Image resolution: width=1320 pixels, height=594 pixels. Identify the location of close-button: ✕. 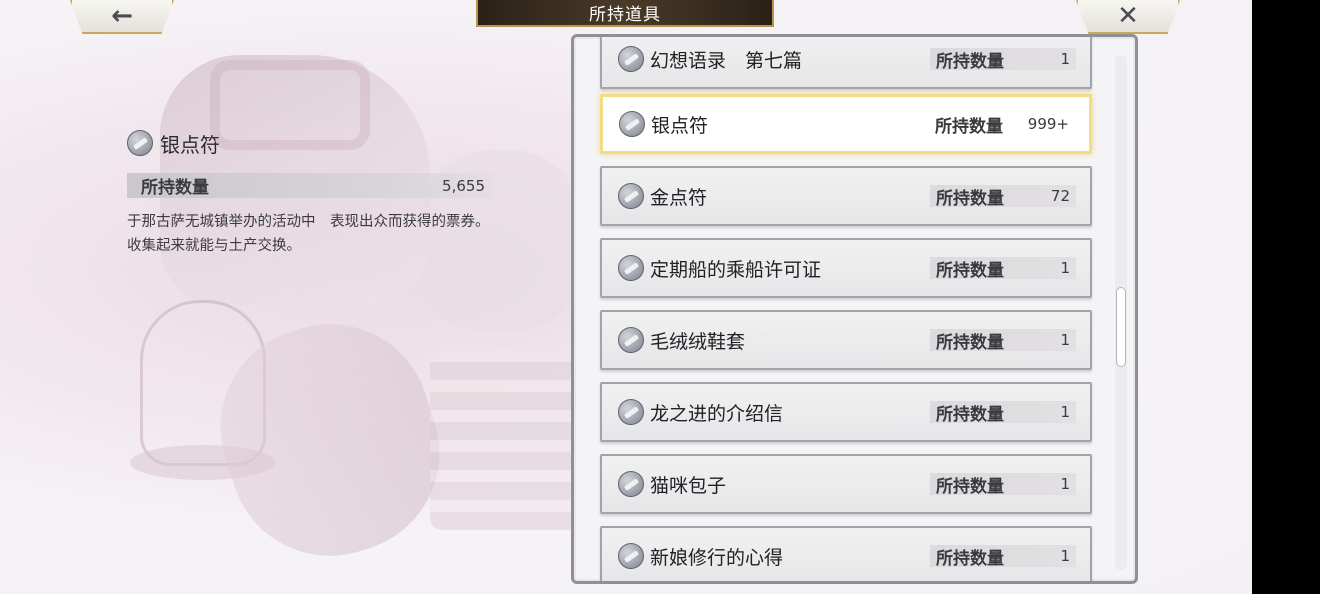
(1128, 17).